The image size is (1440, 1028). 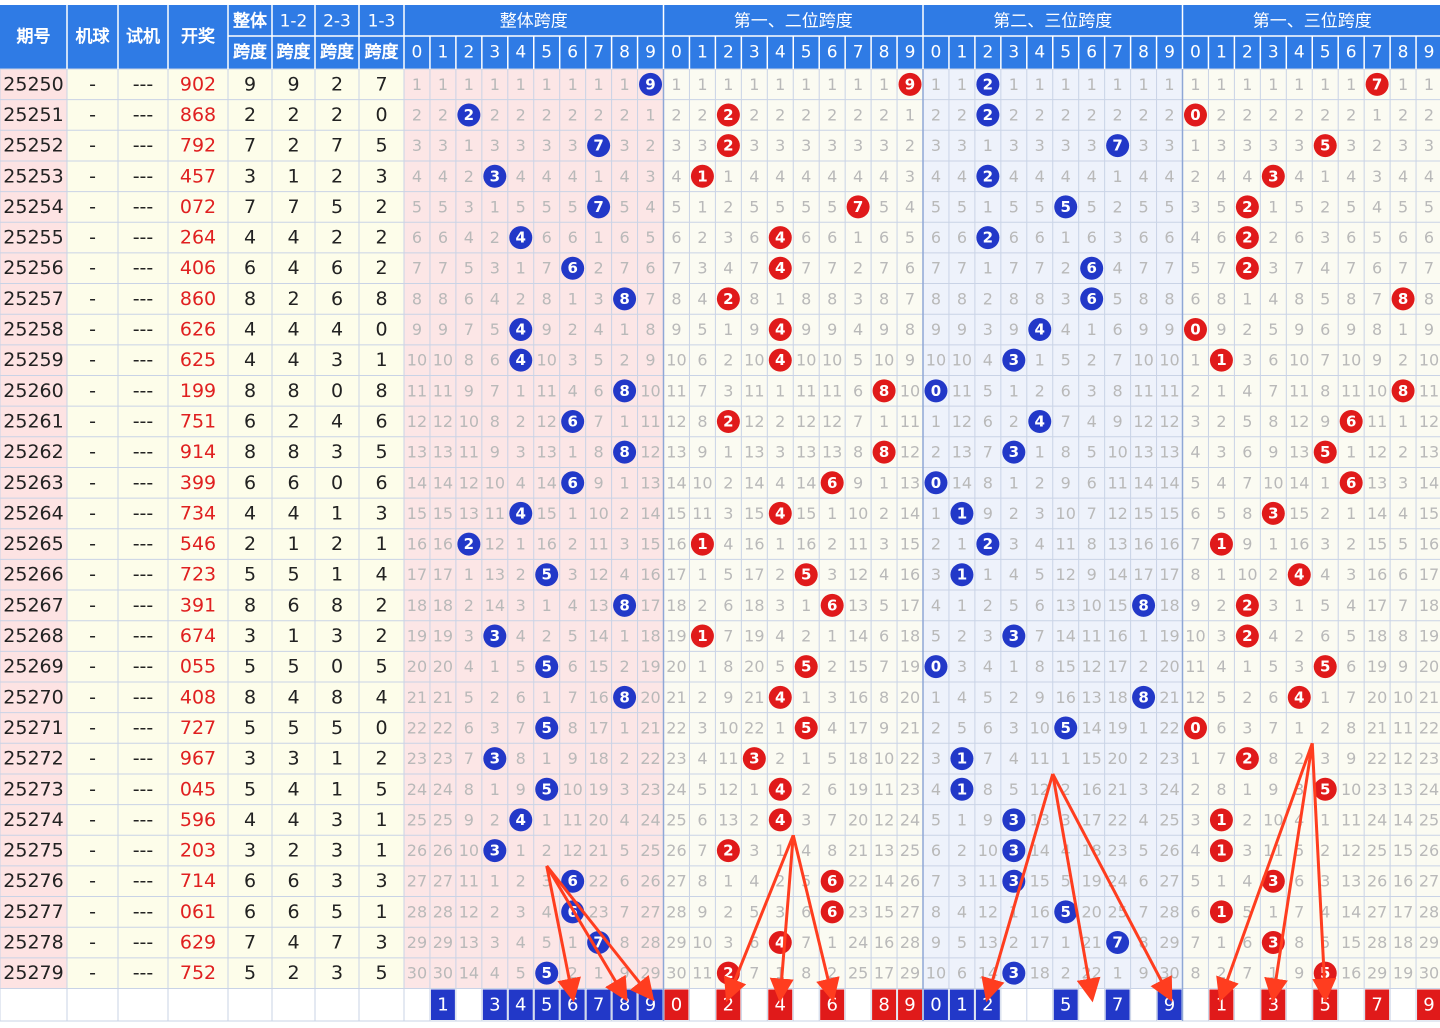 I want to click on omission-count: 17, so click(x=1117, y=666).